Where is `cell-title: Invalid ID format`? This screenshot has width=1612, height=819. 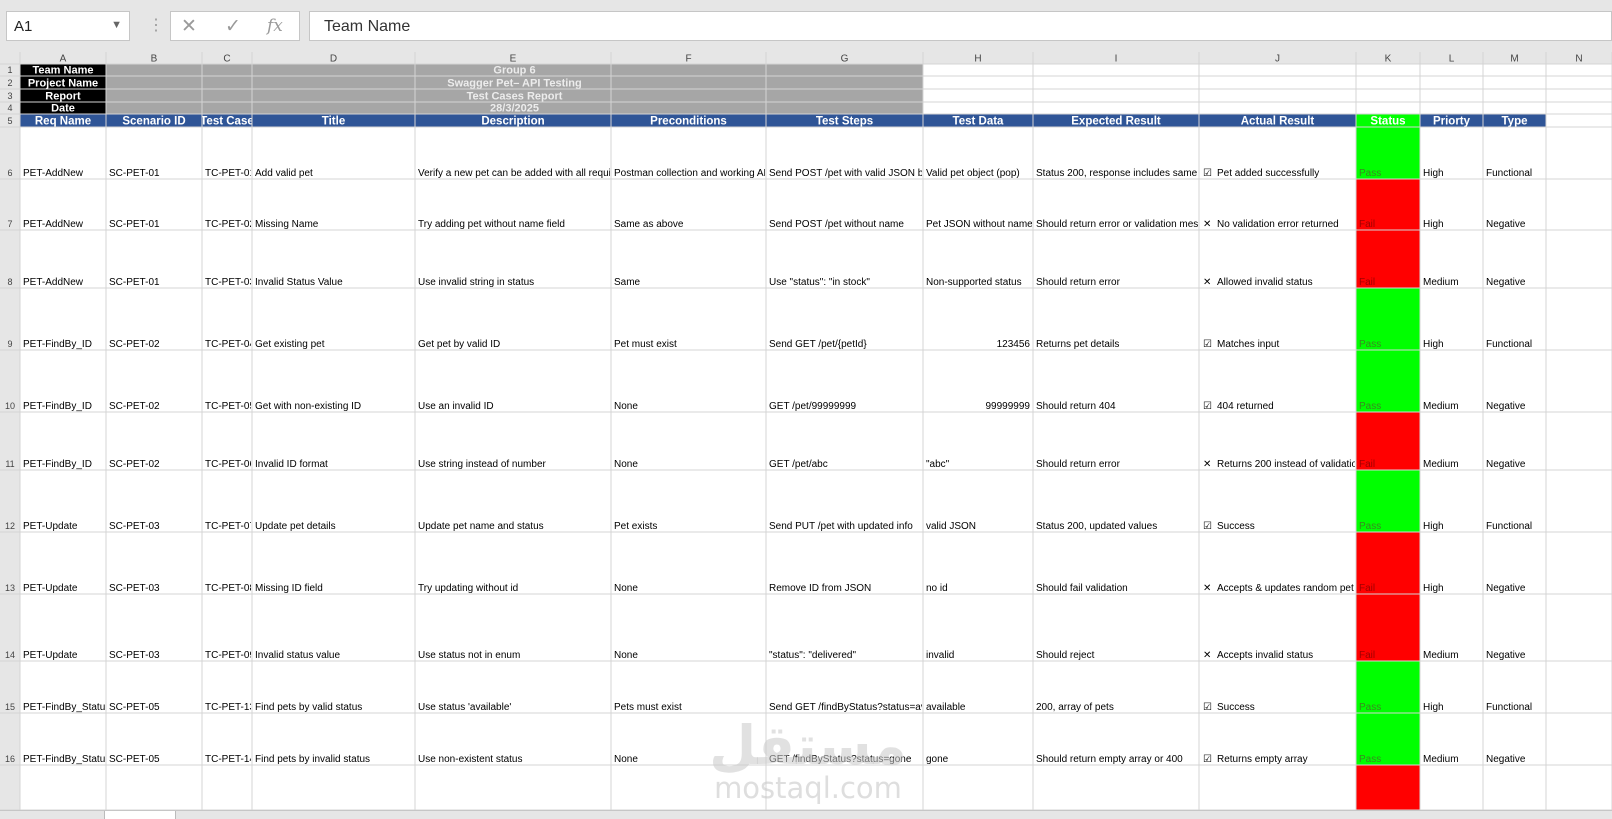
cell-title: Invalid ID format is located at coordinates (291, 464).